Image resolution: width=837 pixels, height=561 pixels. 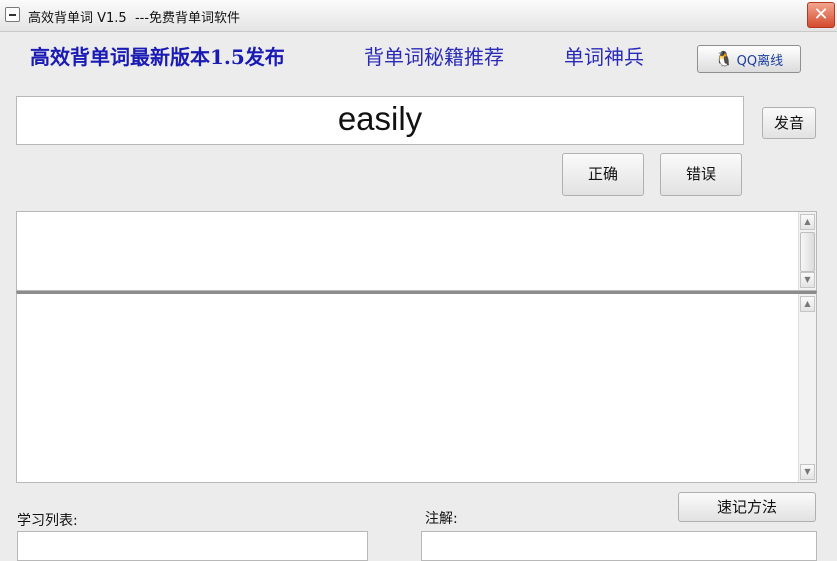 I want to click on notes-label: 注解:, so click(x=441, y=519).